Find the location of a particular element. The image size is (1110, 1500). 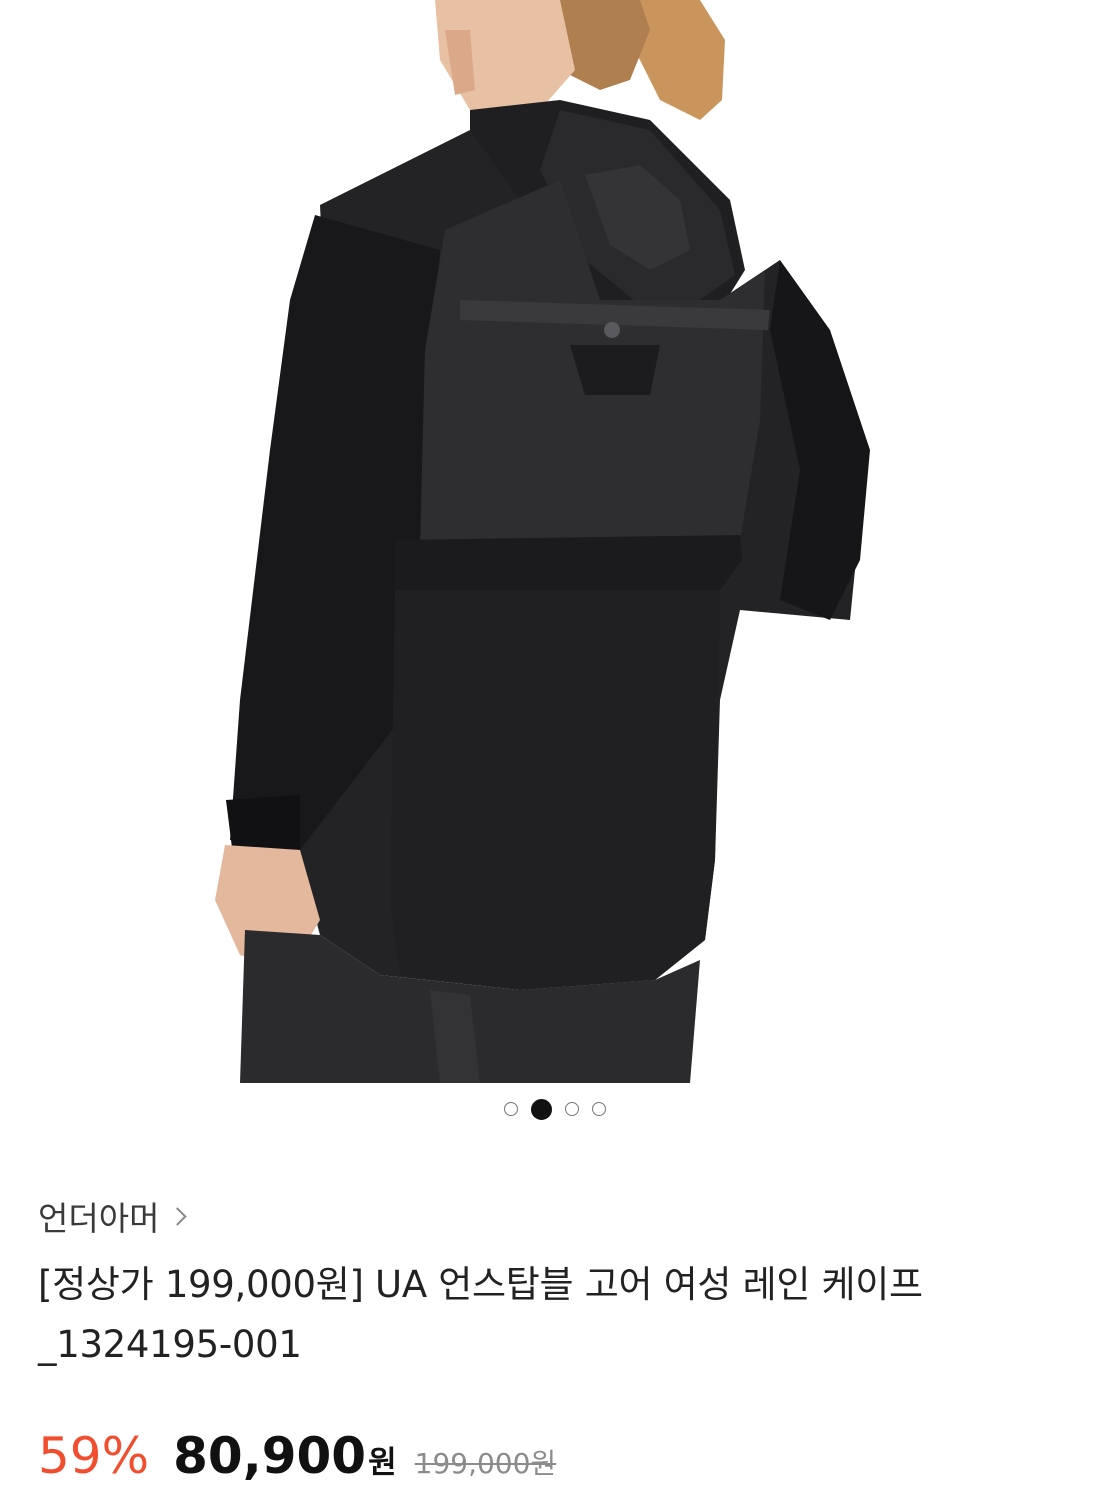

sale-price: 80,900 is located at coordinates (270, 1456).